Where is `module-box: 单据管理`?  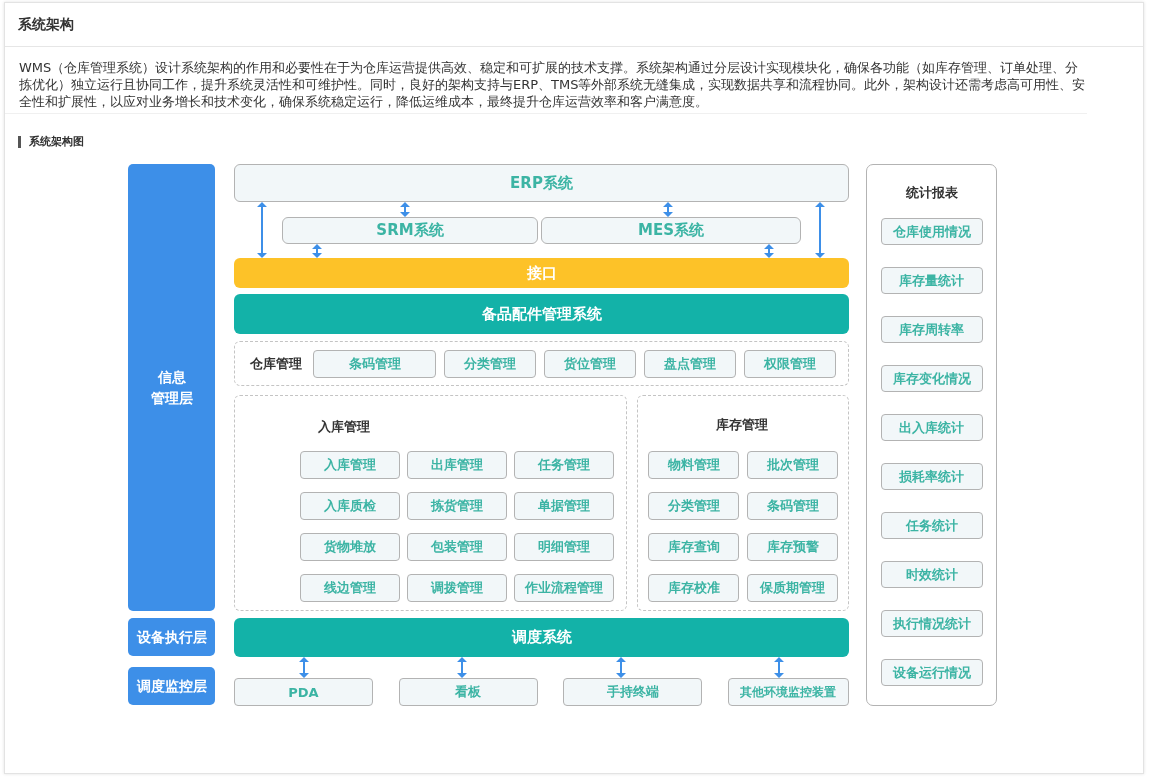 module-box: 单据管理 is located at coordinates (564, 506).